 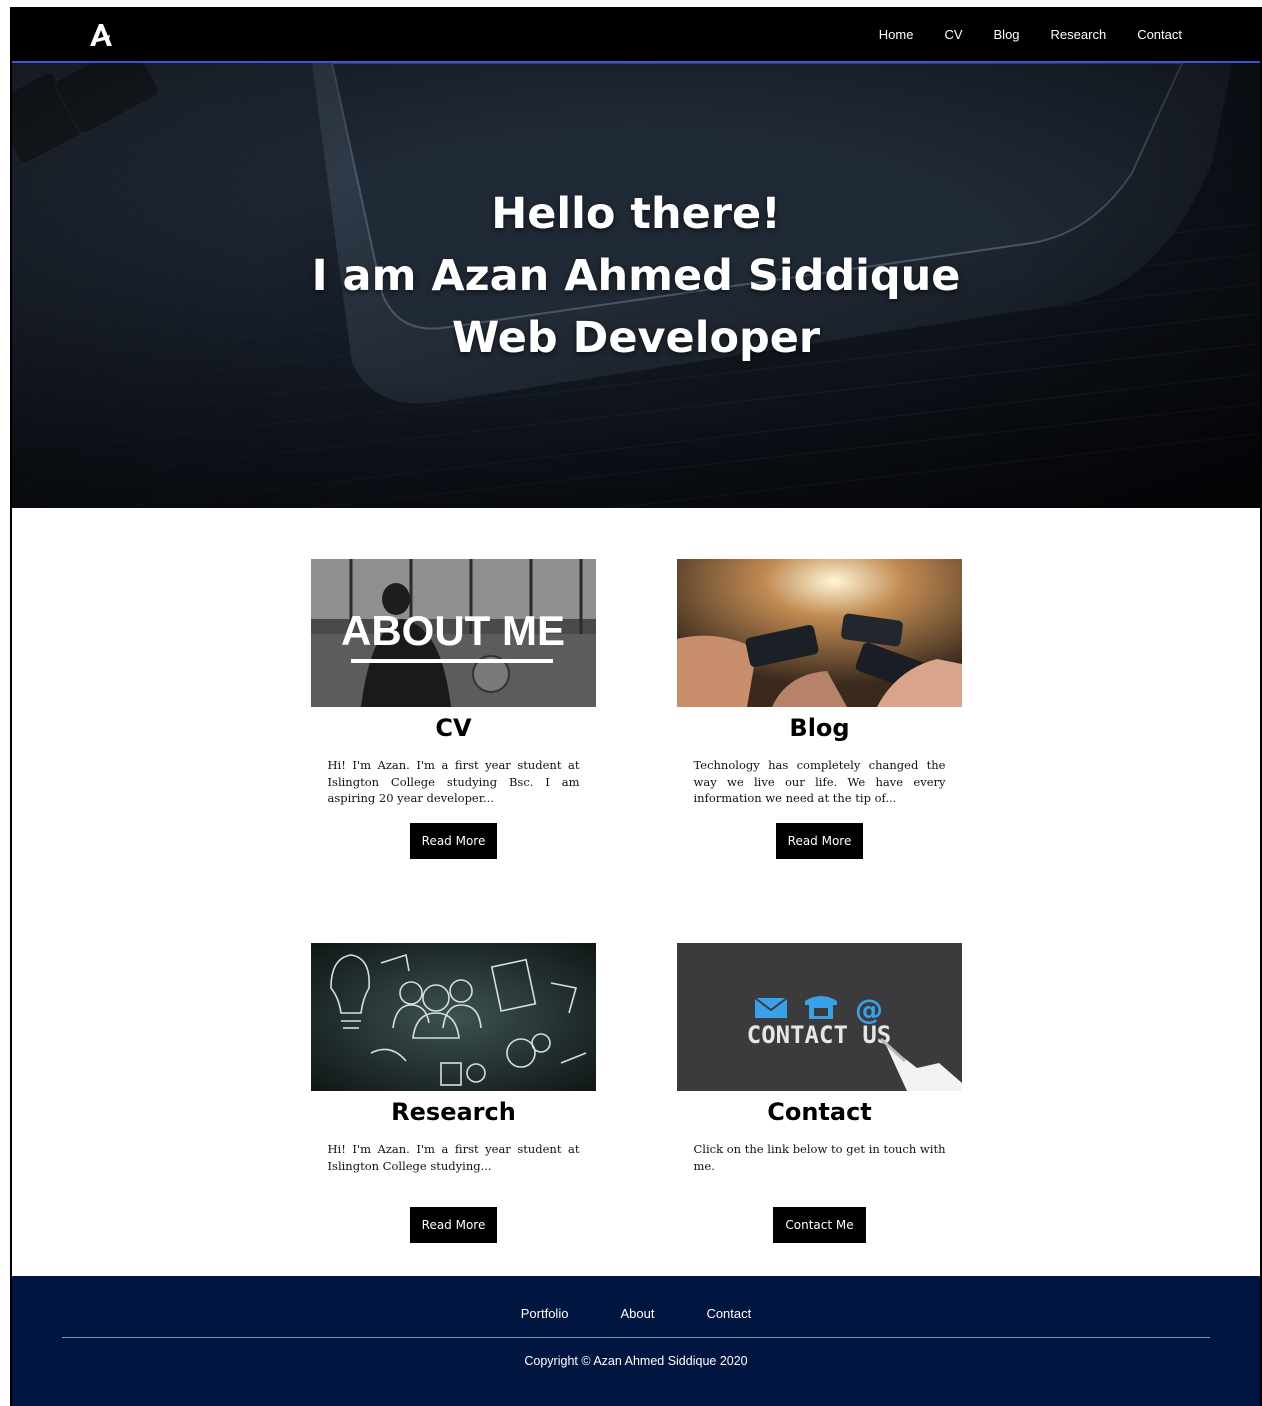 What do you see at coordinates (636, 1337) in the screenshot?
I see `footer-divider` at bounding box center [636, 1337].